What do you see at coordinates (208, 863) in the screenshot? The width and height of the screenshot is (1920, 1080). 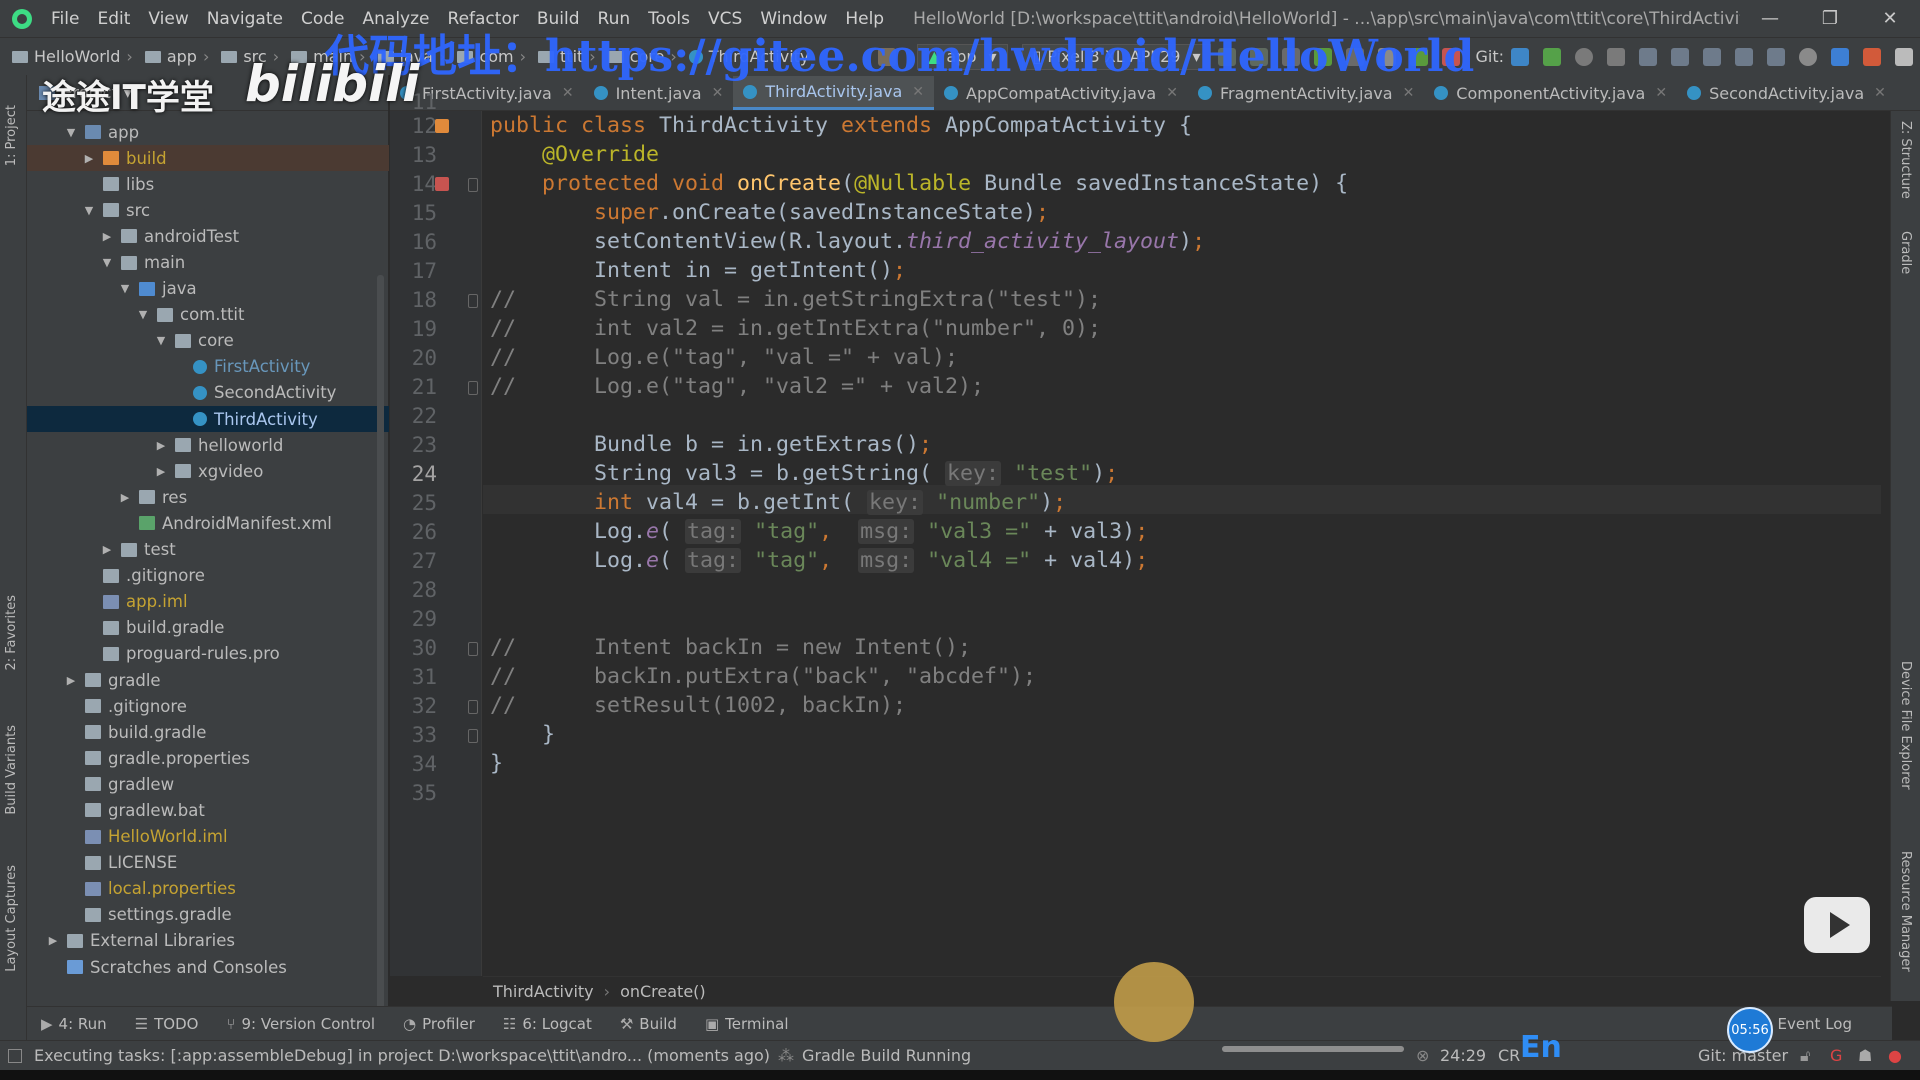 I see `tree-item: LICENSE` at bounding box center [208, 863].